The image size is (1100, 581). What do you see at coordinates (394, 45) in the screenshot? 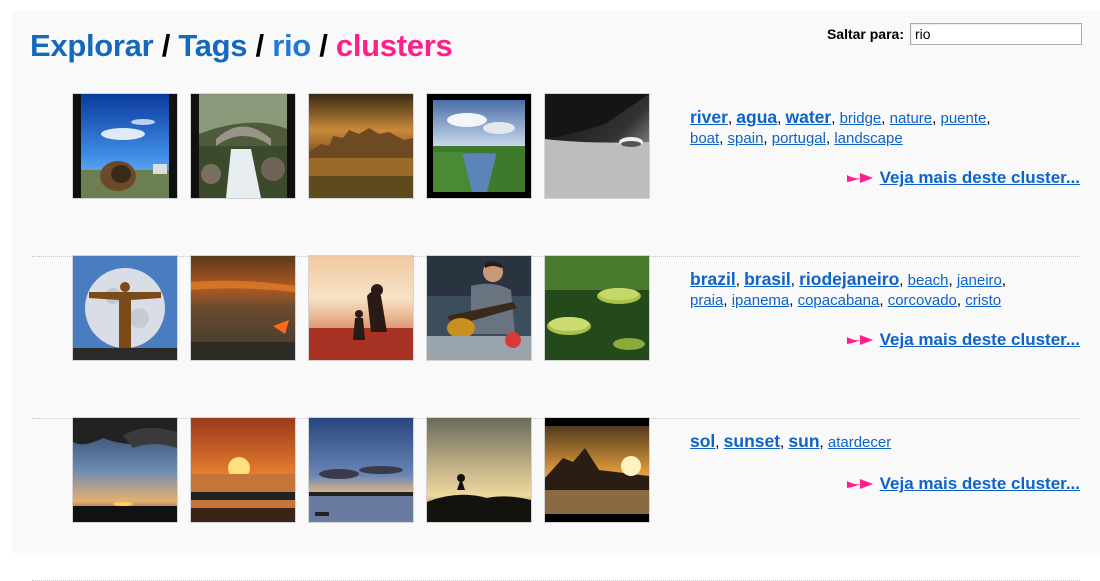
I see `page-title: clusters` at bounding box center [394, 45].